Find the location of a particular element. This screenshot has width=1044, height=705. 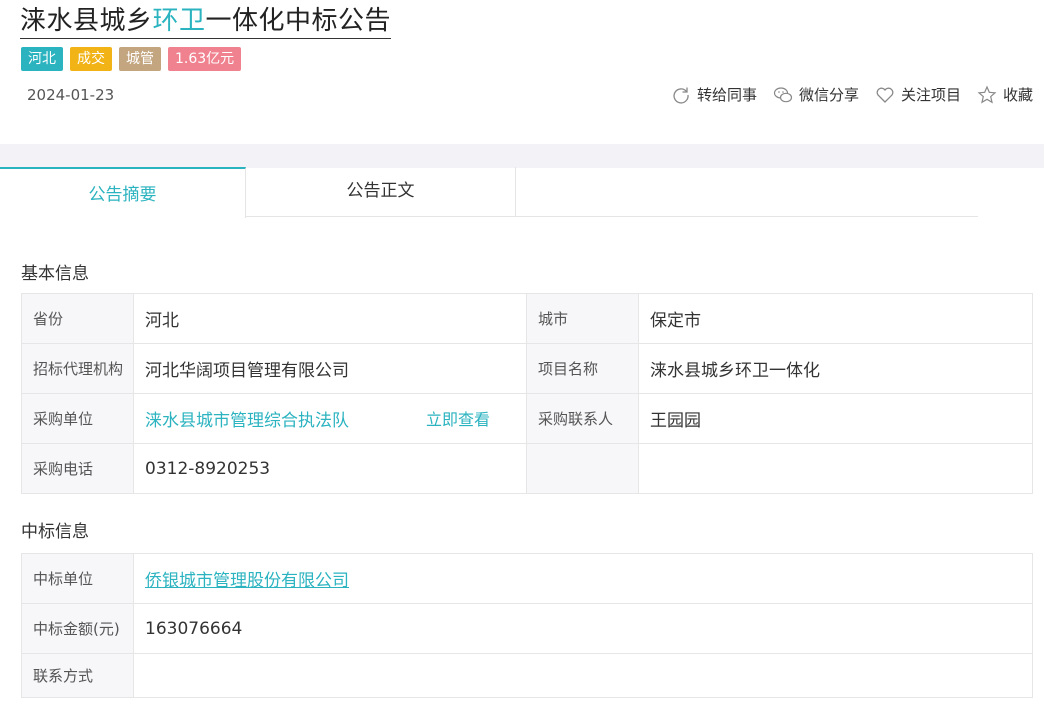

city-value: 保定市 is located at coordinates (835, 318).